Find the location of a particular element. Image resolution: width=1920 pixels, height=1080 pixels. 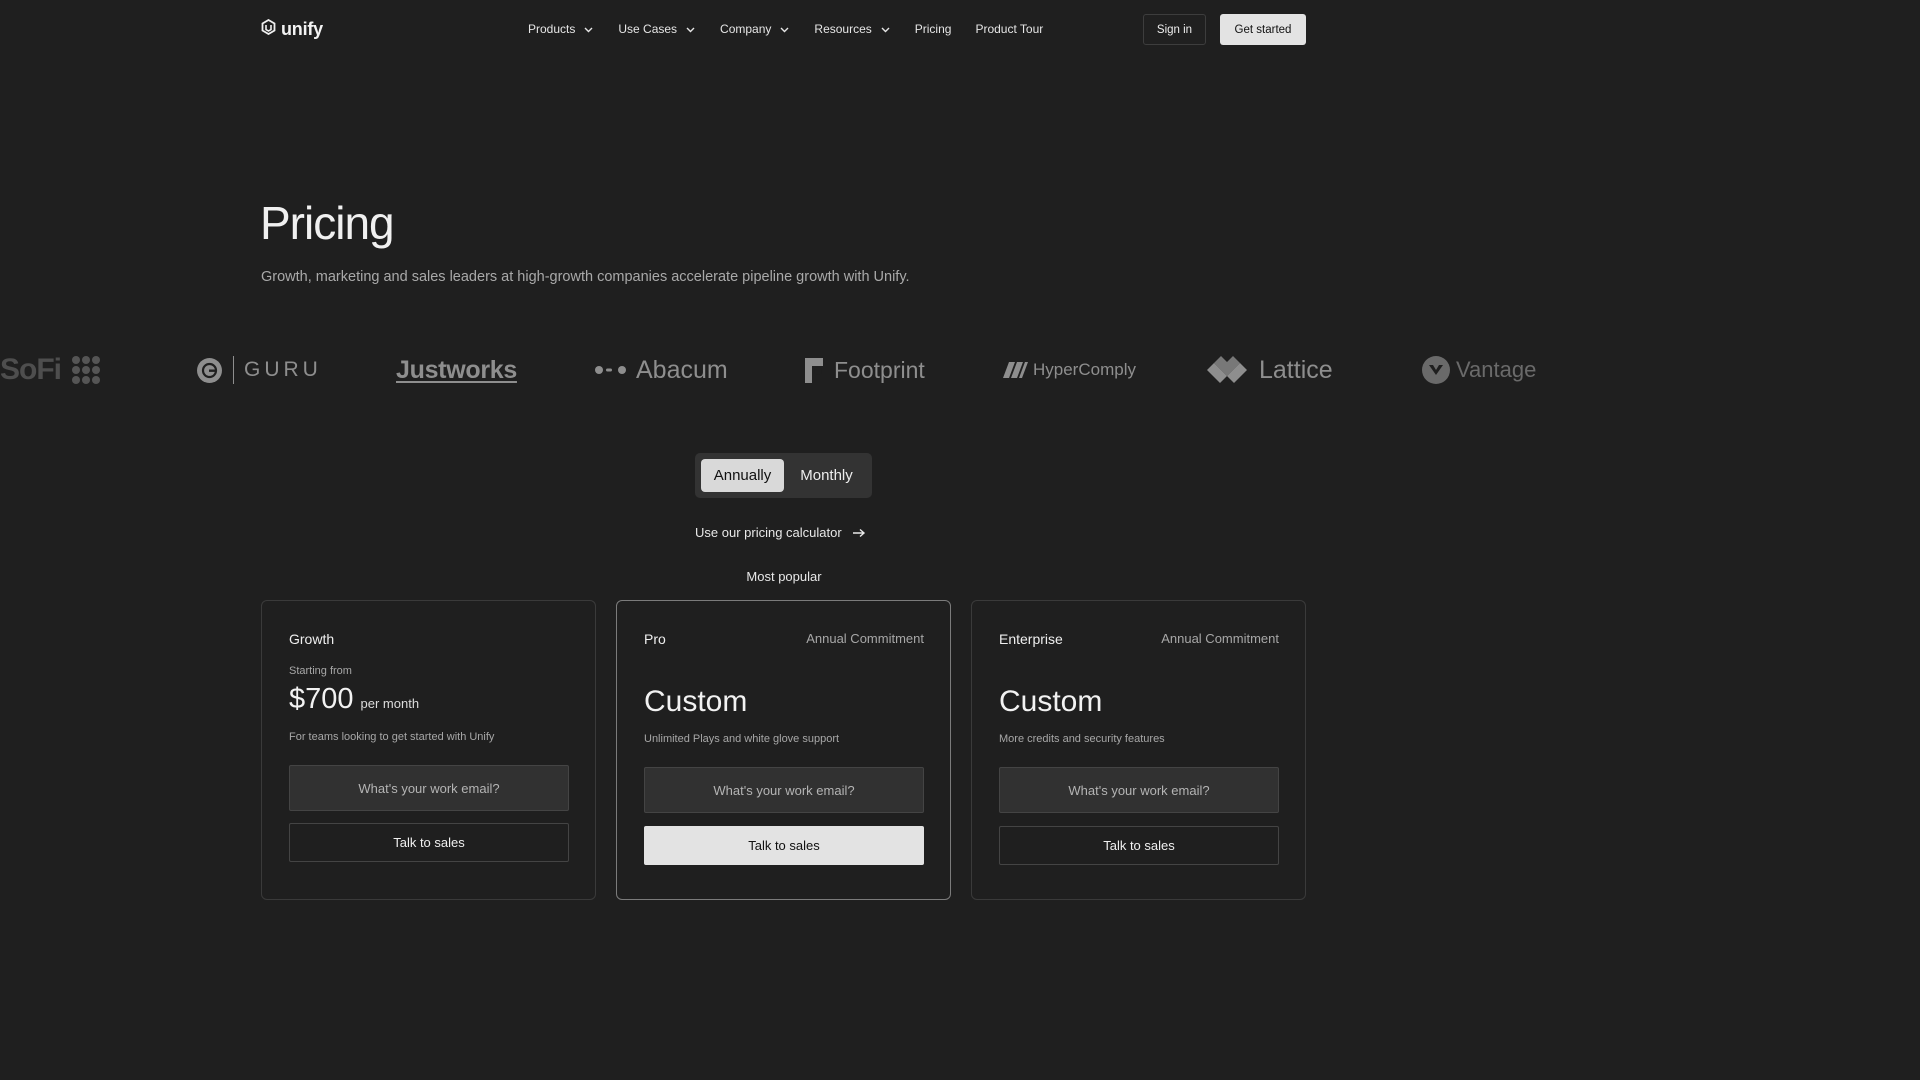

footprint-logo-text: Footprint is located at coordinates (879, 369).